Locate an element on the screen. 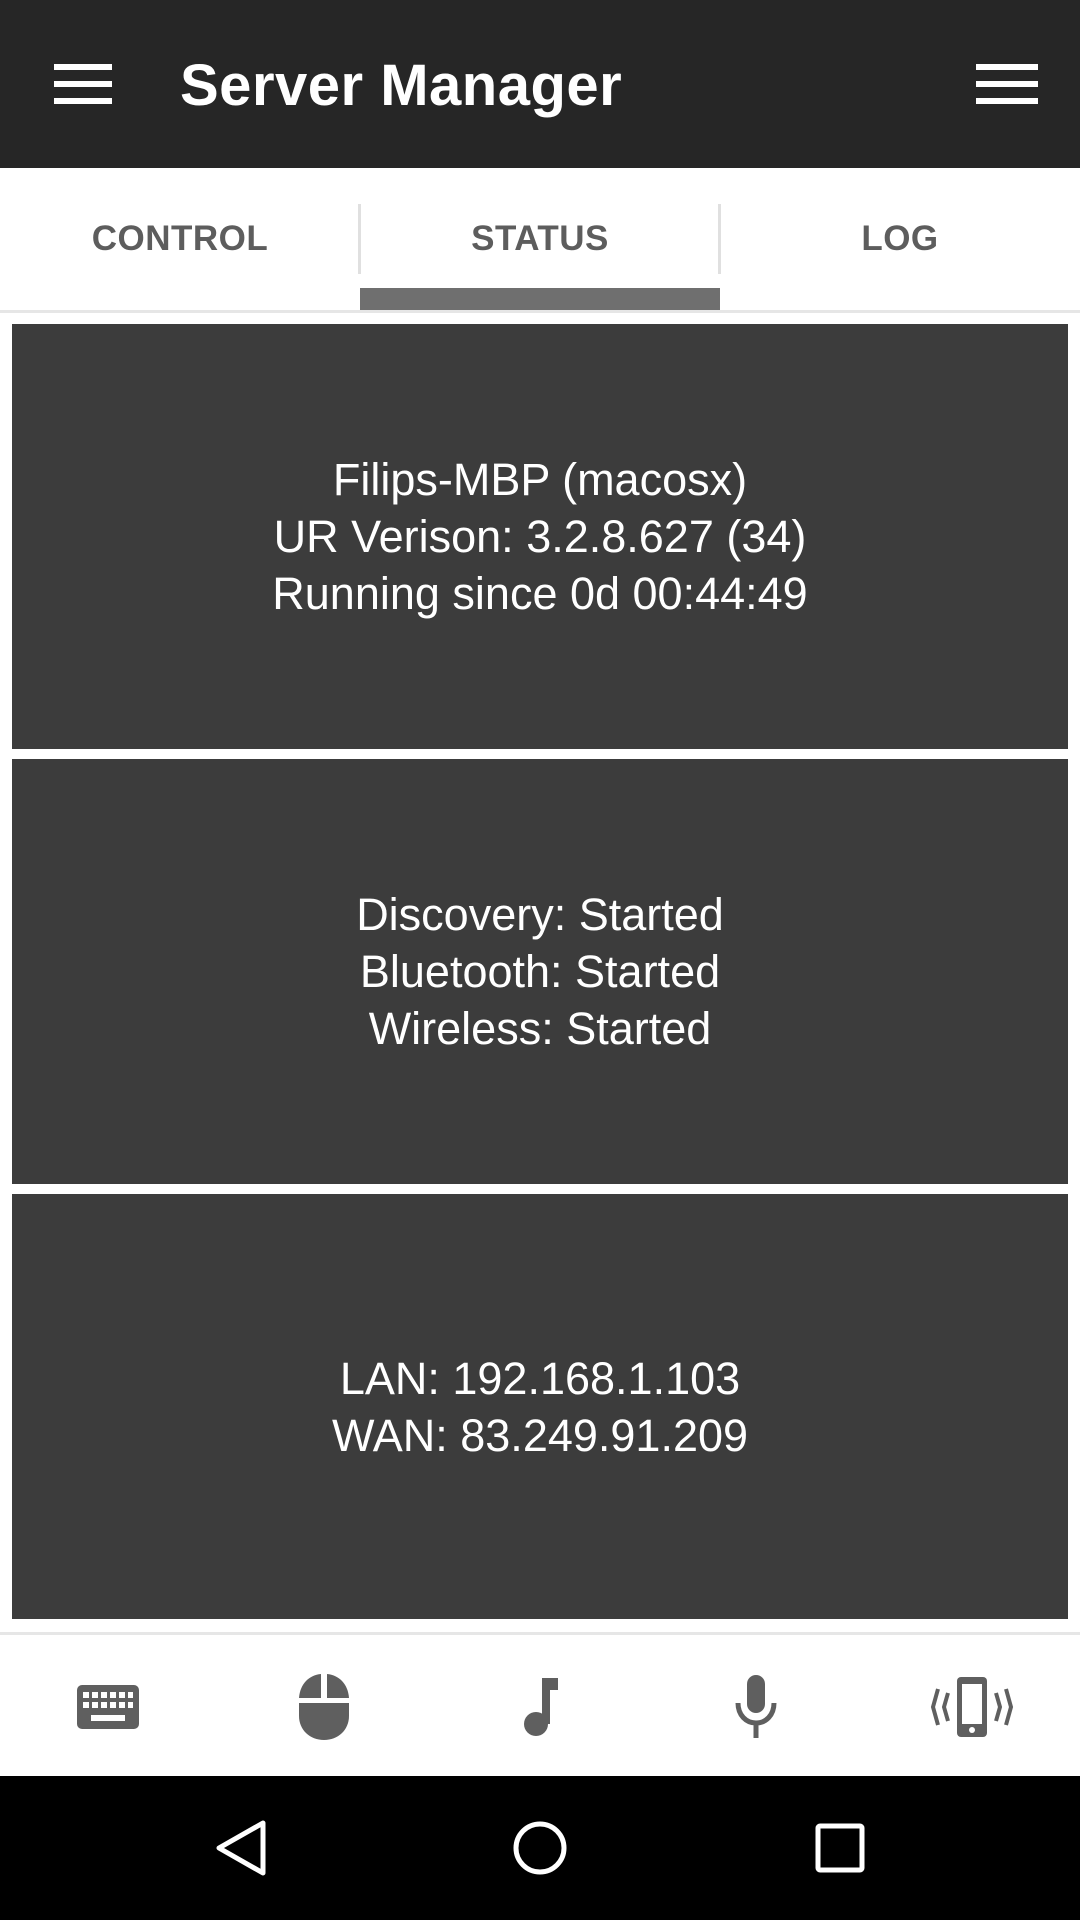  recents-button is located at coordinates (840, 1848).